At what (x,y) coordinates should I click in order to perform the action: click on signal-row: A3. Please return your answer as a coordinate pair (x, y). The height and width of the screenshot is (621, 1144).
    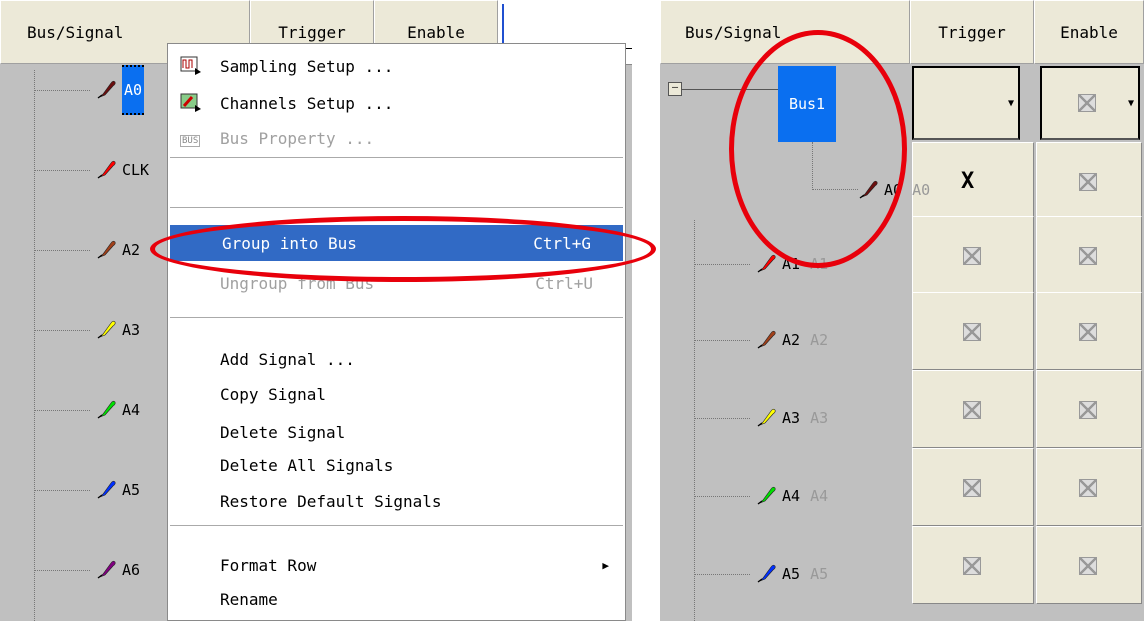
    Looking at the image, I should click on (118, 330).